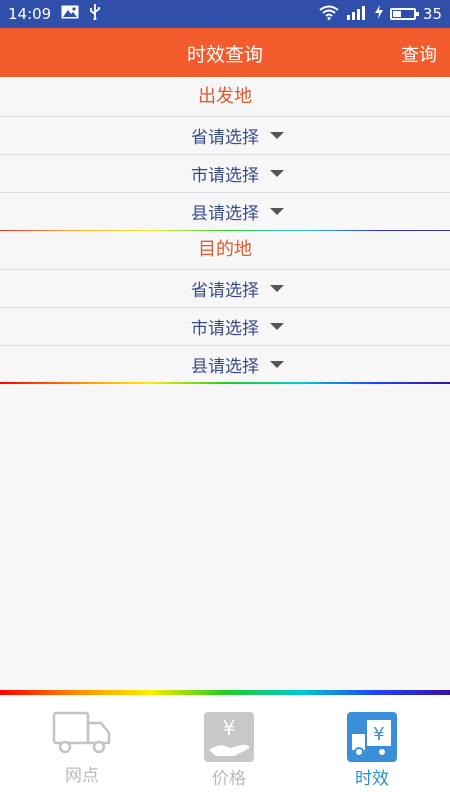  What do you see at coordinates (225, 14) in the screenshot?
I see `status-bar: 14:09 35` at bounding box center [225, 14].